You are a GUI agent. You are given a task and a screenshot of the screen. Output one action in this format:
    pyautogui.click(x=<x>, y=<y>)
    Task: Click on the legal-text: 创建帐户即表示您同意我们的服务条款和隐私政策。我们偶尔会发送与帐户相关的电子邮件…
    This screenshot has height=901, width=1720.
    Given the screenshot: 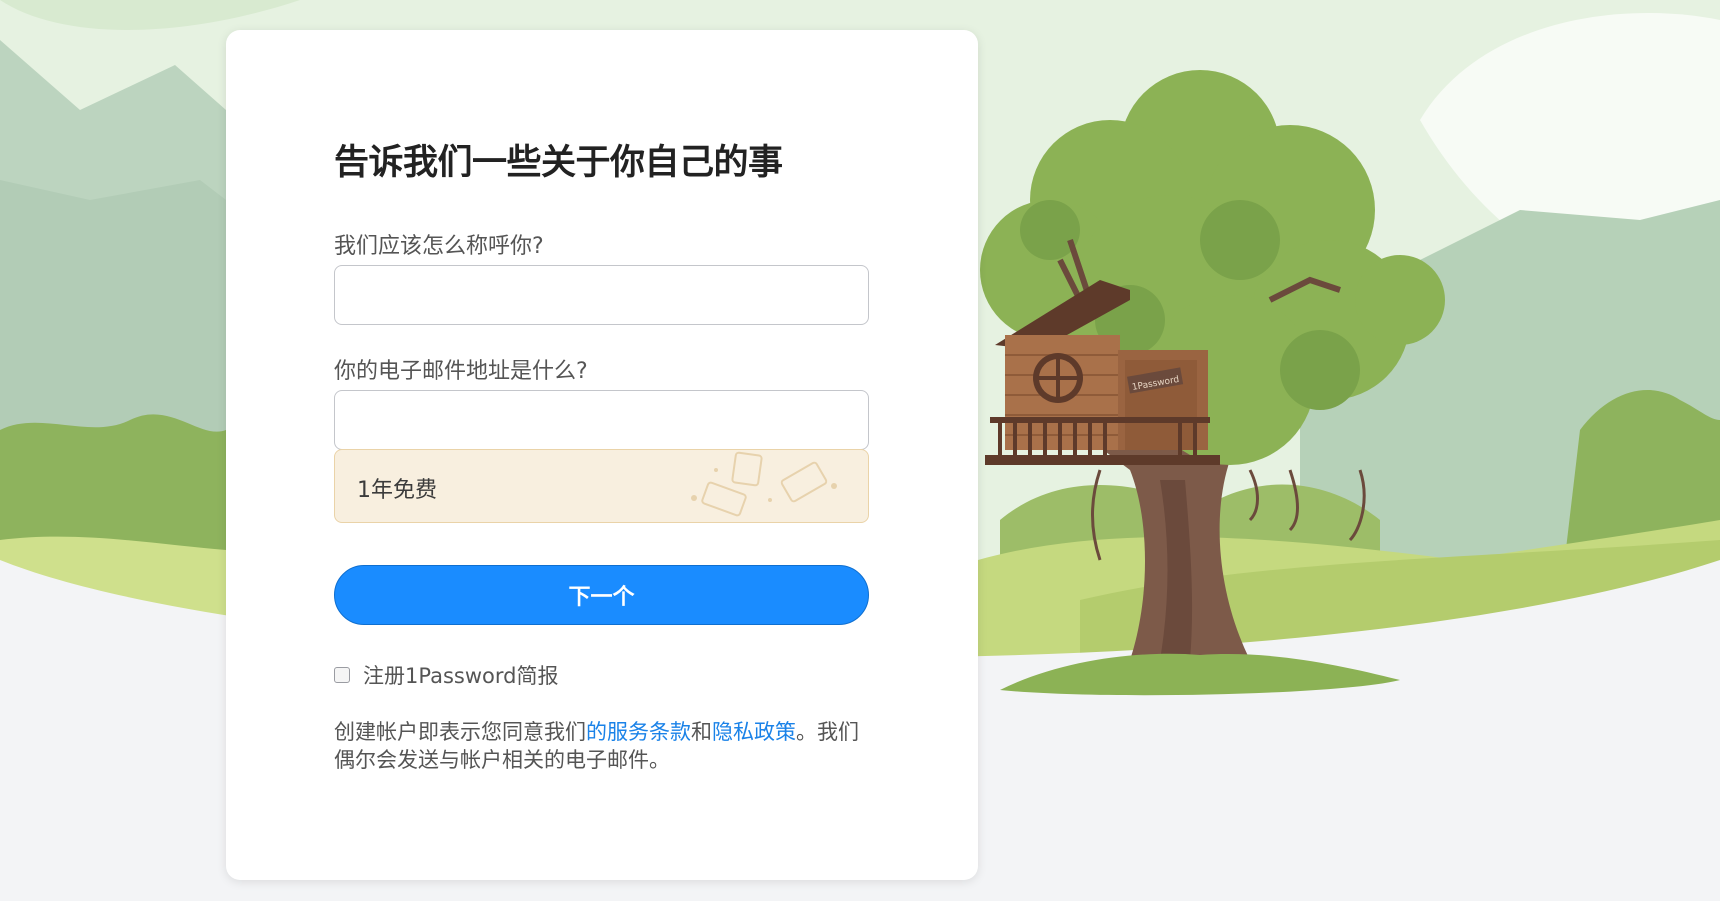 What is the action you would take?
    pyautogui.click(x=601, y=746)
    